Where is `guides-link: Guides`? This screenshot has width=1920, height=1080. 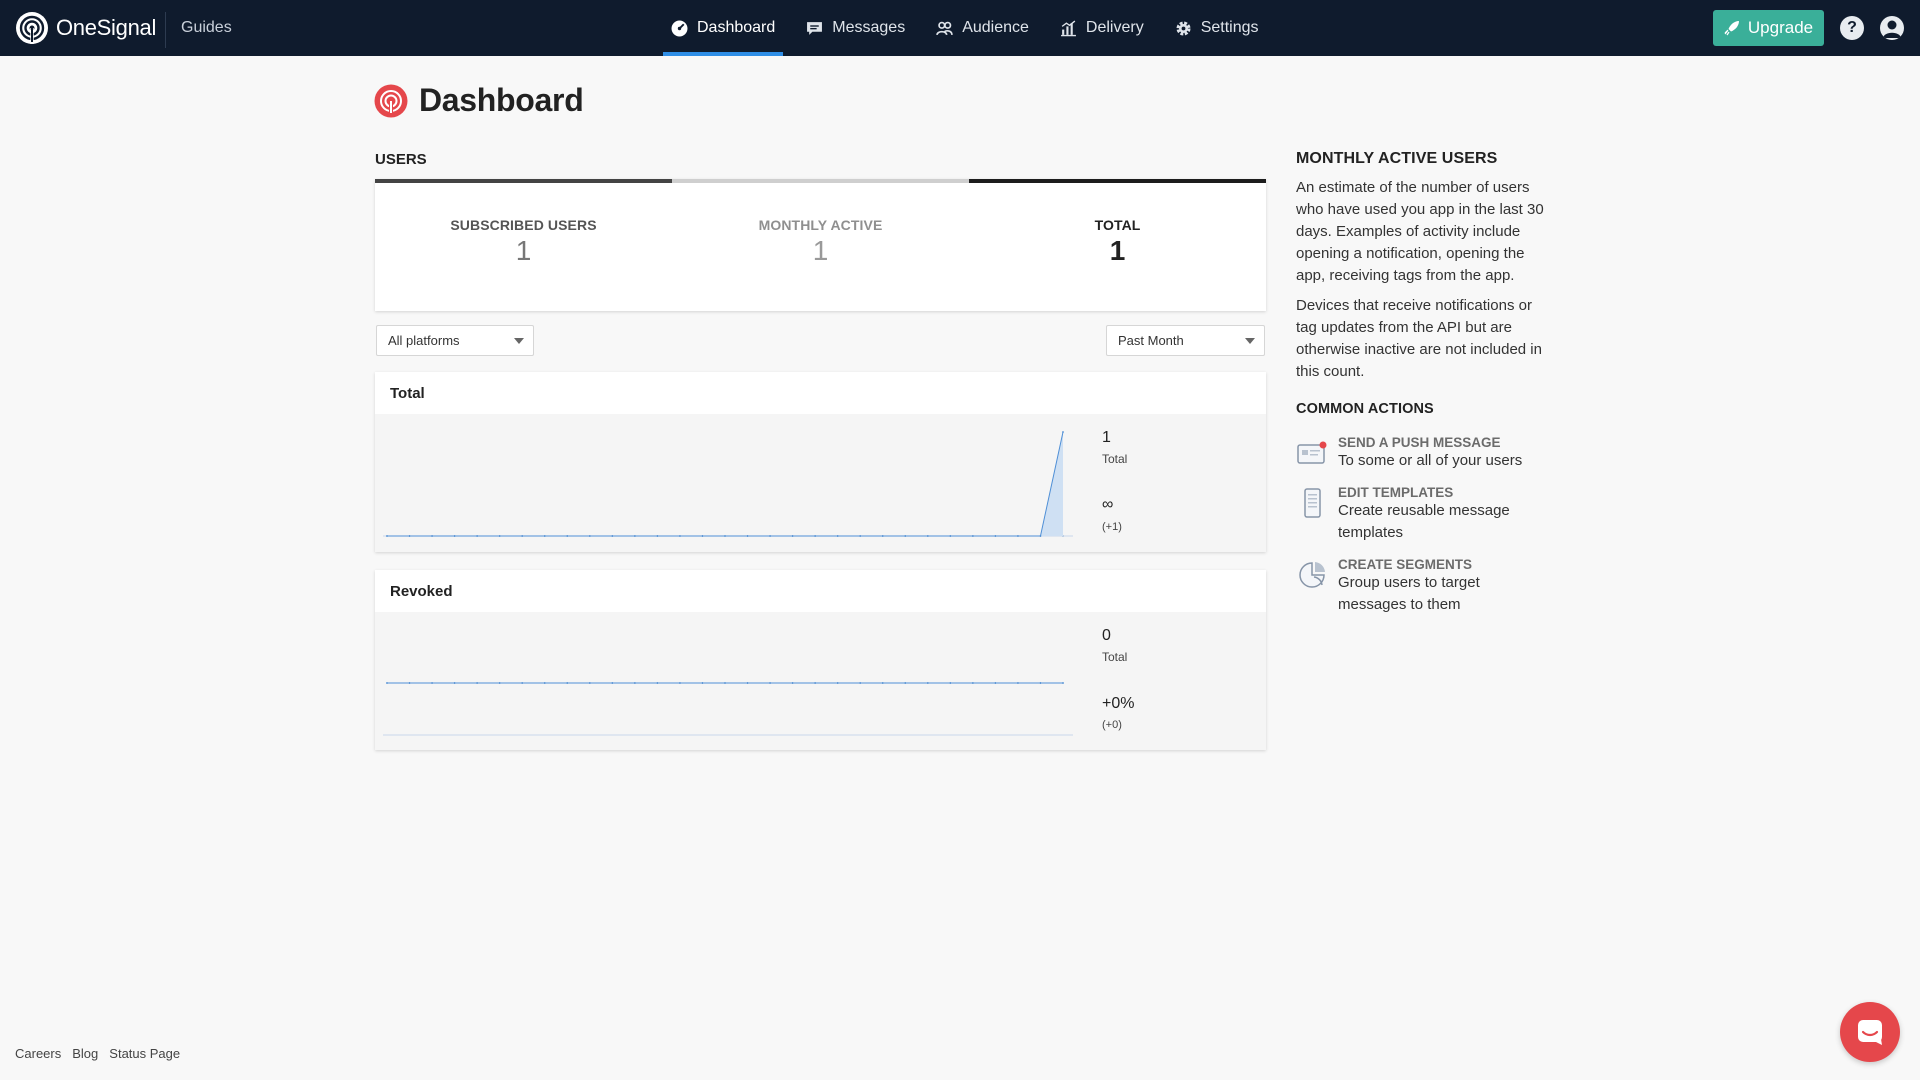
guides-link: Guides is located at coordinates (206, 28).